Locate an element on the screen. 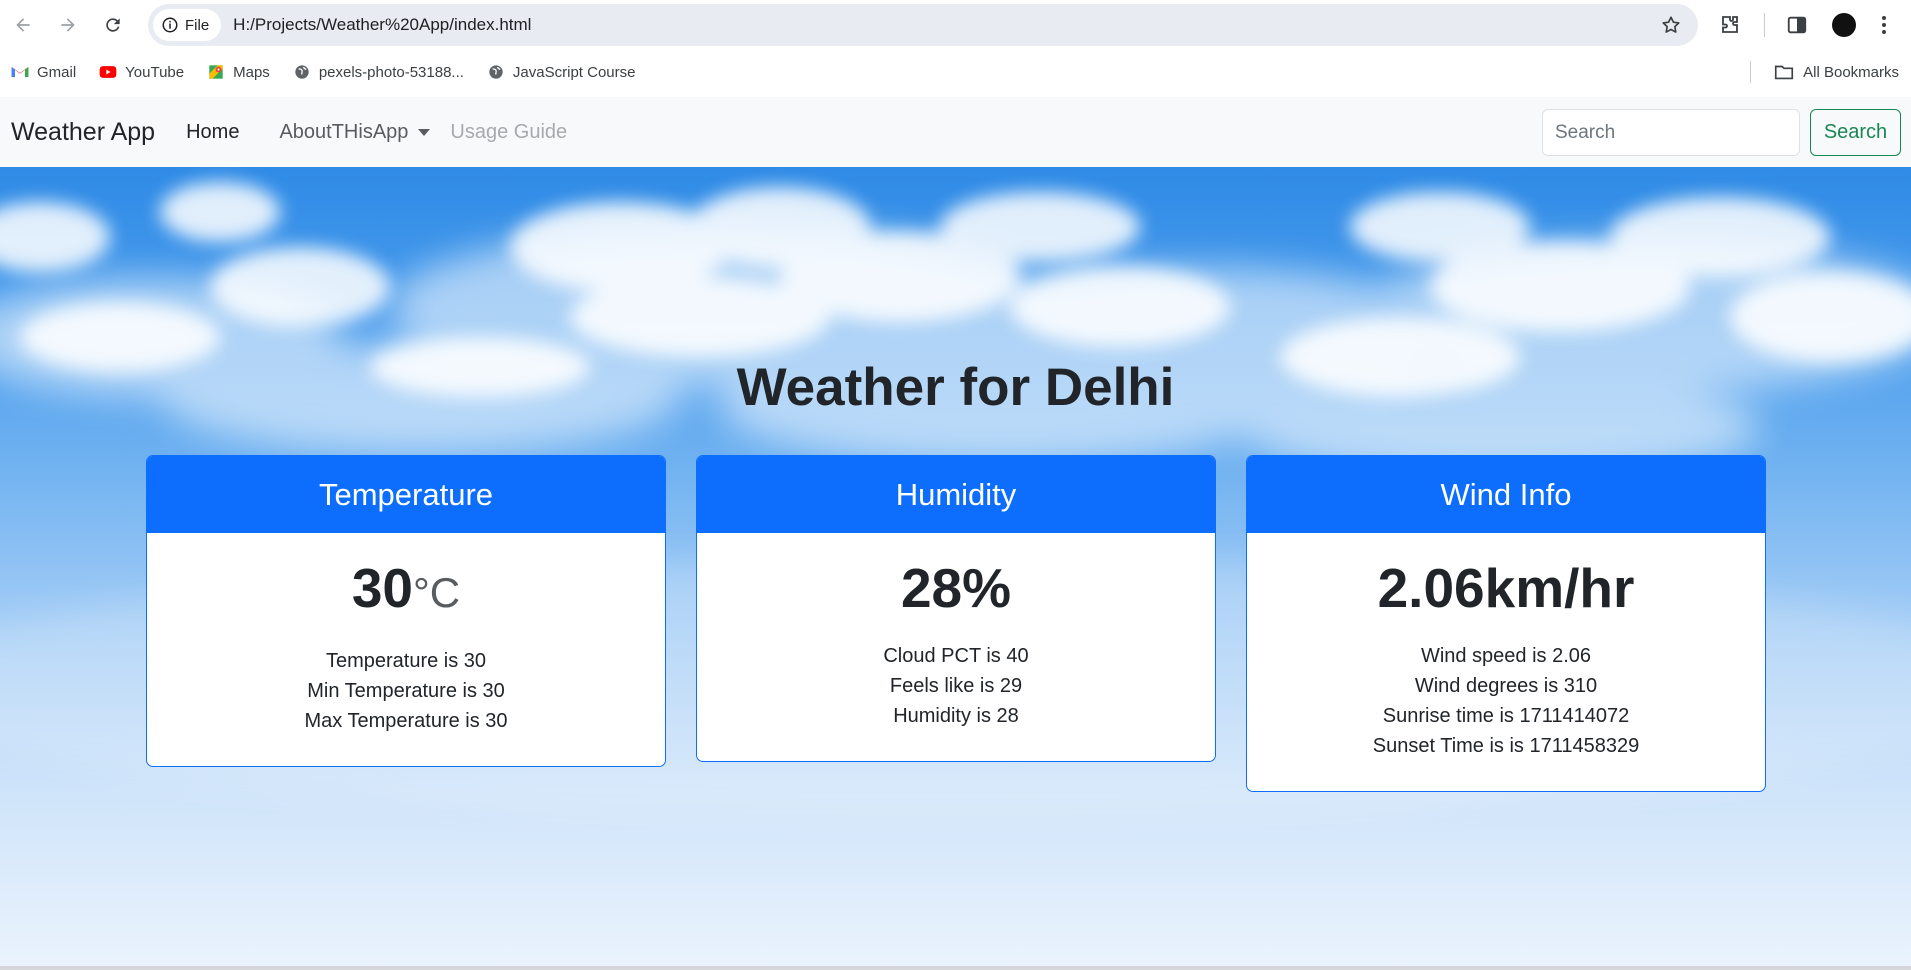  search-button: Search is located at coordinates (1855, 132).